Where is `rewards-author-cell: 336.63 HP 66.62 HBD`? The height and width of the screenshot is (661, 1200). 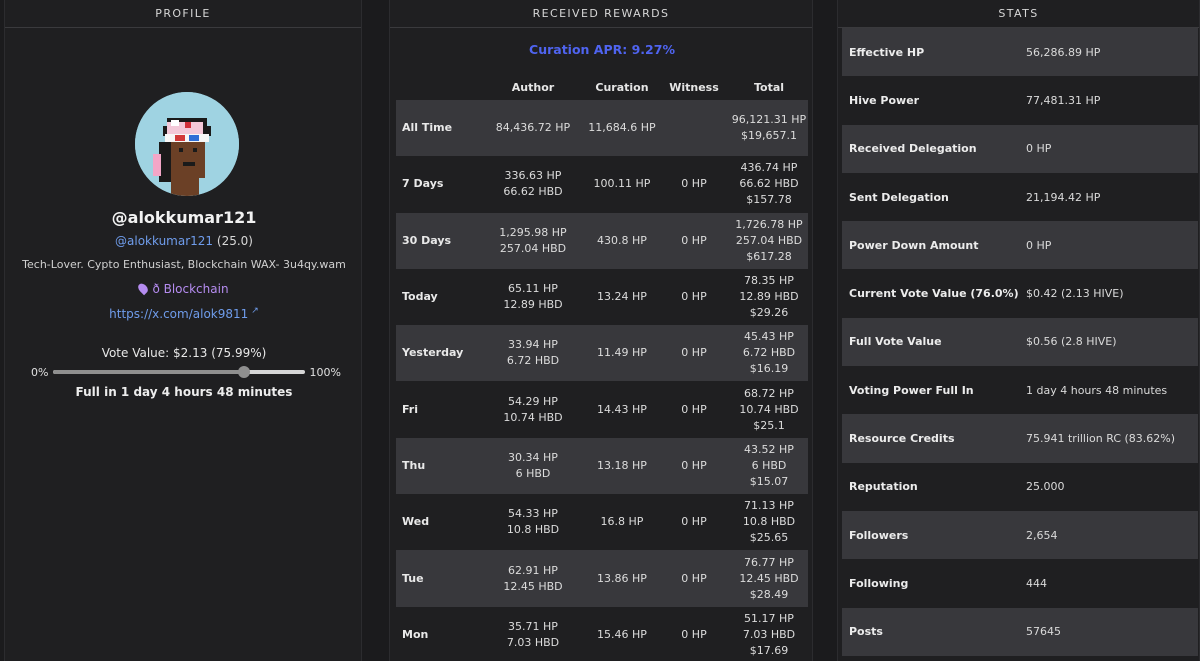
rewards-author-cell: 336.63 HP 66.62 HBD is located at coordinates (533, 184).